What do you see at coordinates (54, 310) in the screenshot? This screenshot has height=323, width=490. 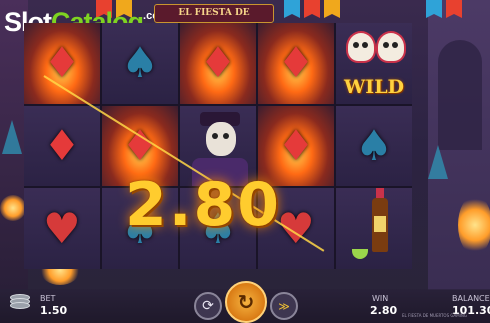 I see `bet-value: 1.50` at bounding box center [54, 310].